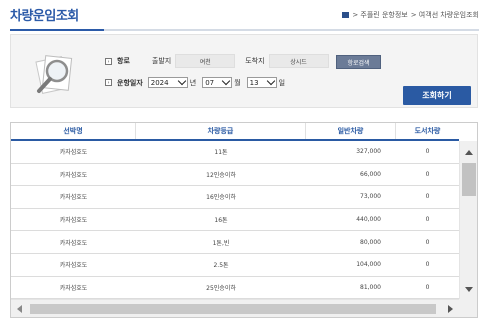 The width and height of the screenshot is (487, 322). Describe the element at coordinates (19, 309) in the screenshot. I see `arrow-left-icon` at that location.